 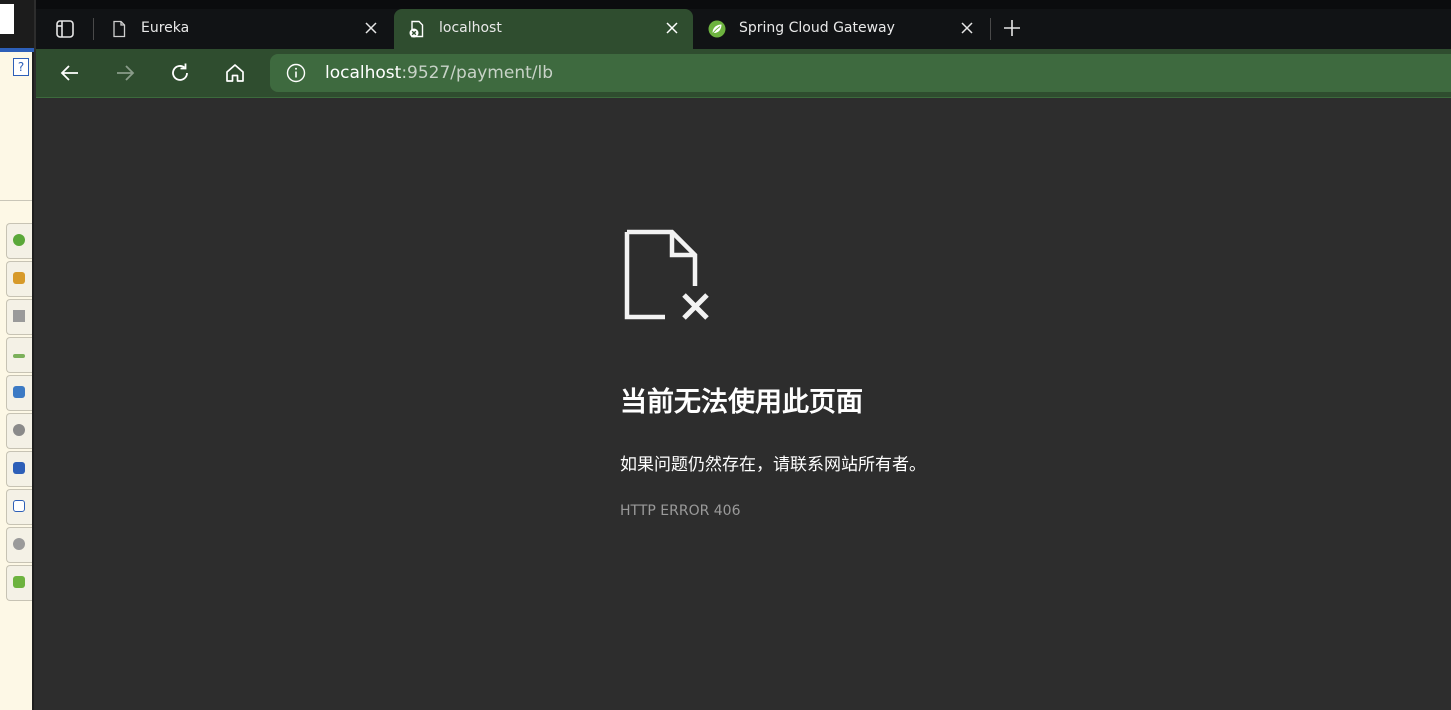 I want to click on home-icon, so click(x=235, y=73).